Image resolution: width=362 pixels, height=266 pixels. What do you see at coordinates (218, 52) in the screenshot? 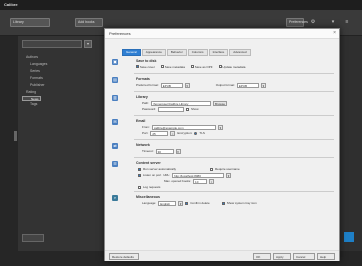
I see `tab-interface: Interface` at bounding box center [218, 52].